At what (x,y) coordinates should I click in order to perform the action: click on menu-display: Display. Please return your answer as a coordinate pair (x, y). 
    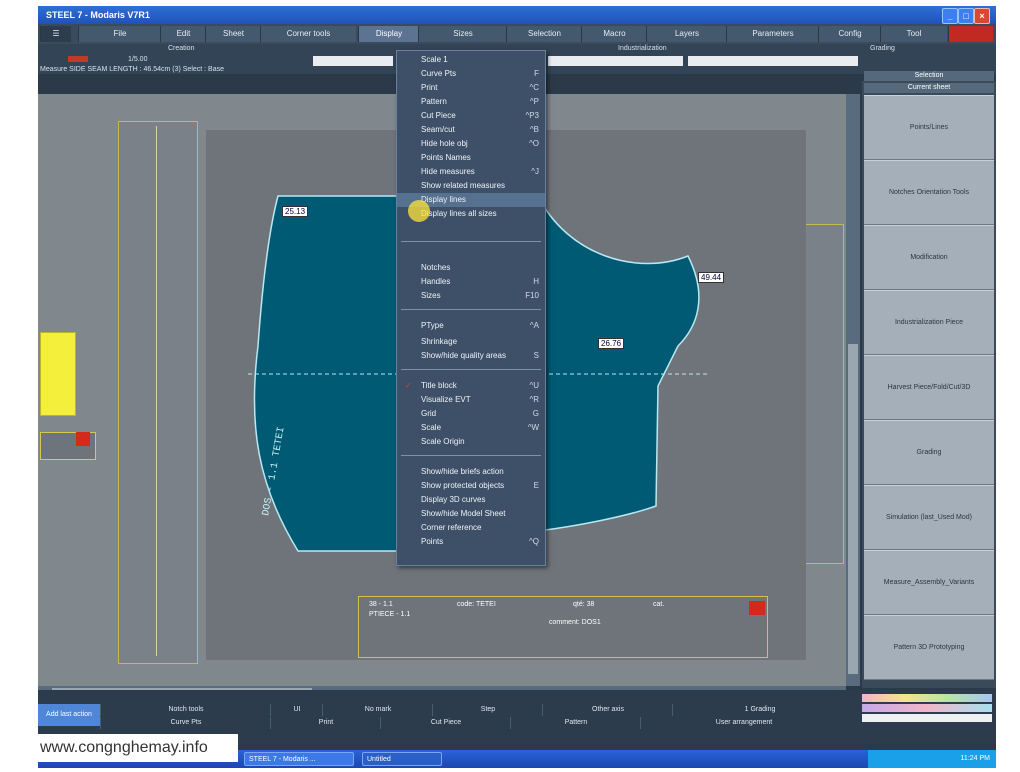
    Looking at the image, I should click on (388, 34).